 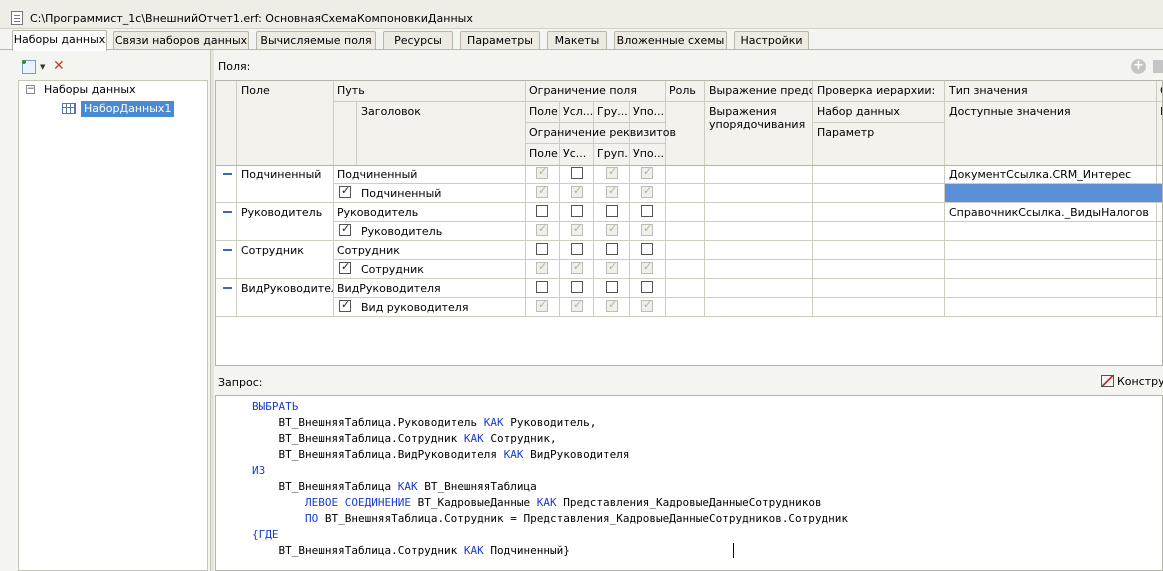 What do you see at coordinates (583, 90) in the screenshot?
I see `header-field-restriction: Ограничение поля` at bounding box center [583, 90].